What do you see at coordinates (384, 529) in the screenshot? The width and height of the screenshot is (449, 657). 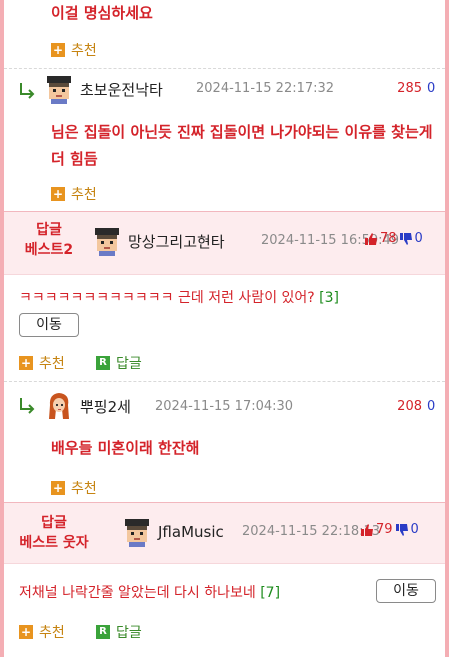 I see `upvote-count: 79` at bounding box center [384, 529].